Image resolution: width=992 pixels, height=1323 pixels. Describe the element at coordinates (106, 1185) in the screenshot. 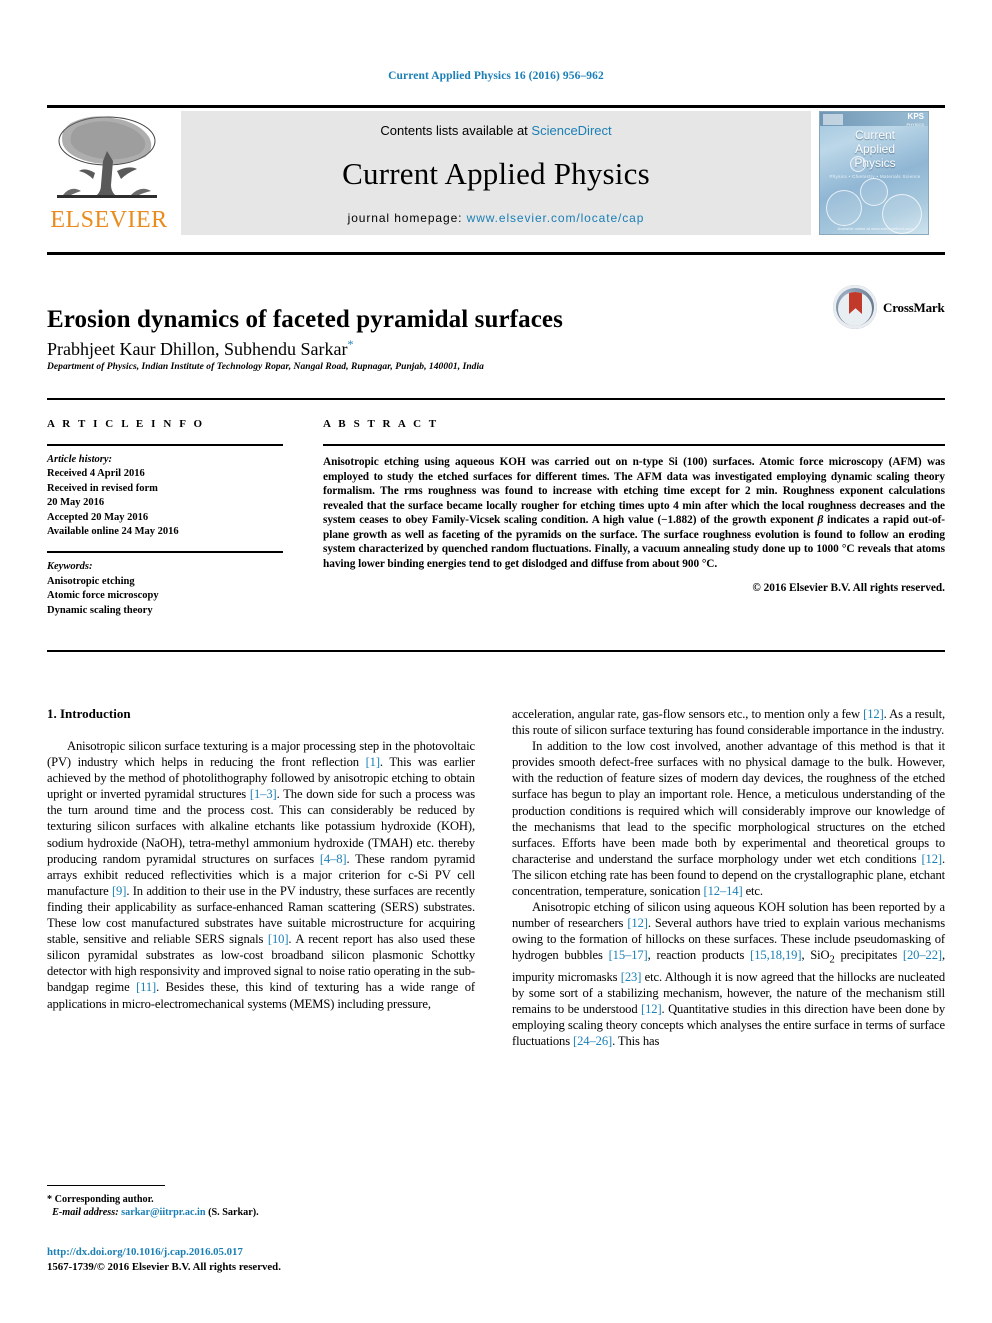

I see `footnote-rule` at that location.